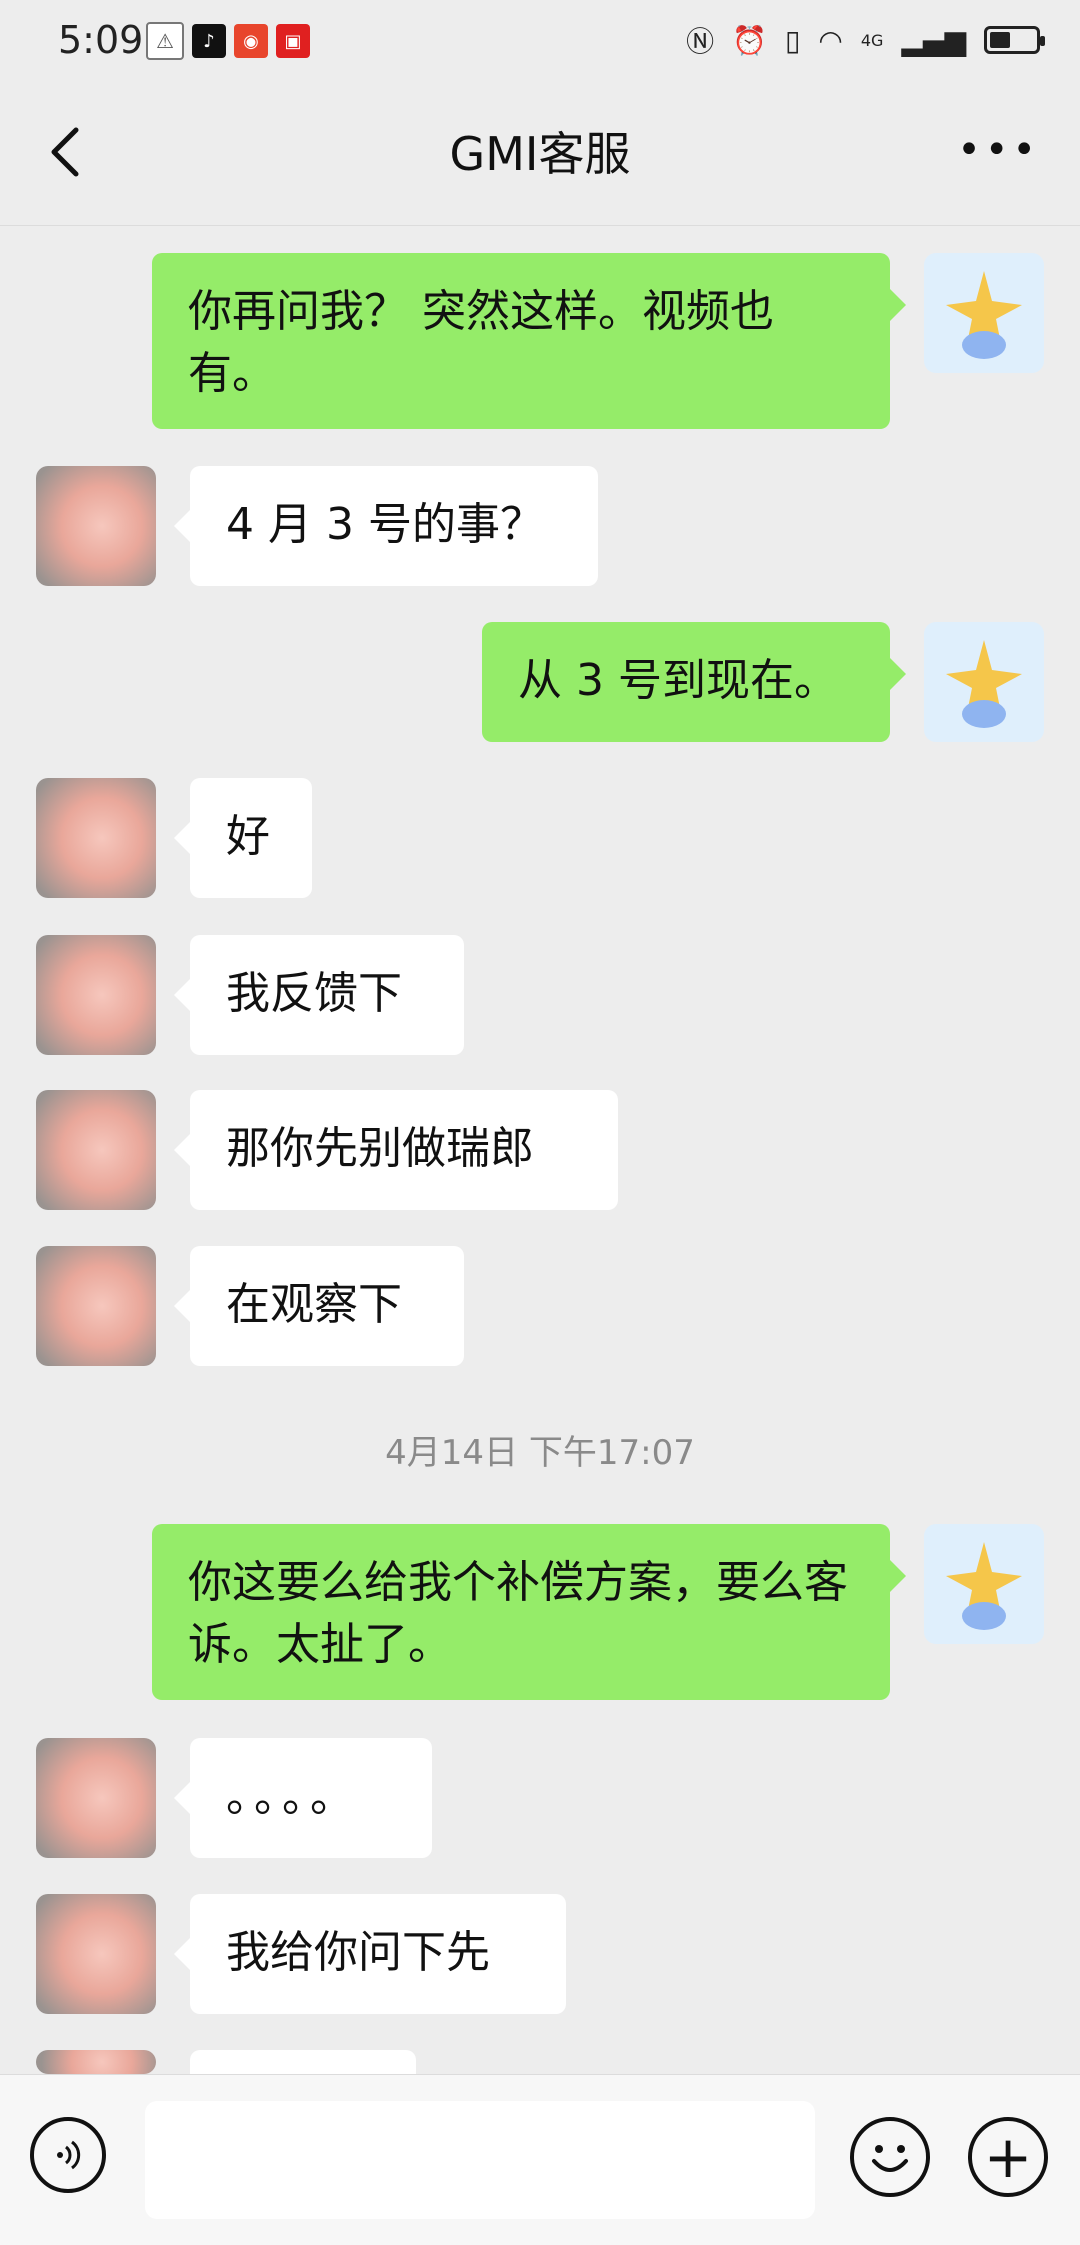 The image size is (1080, 2245). I want to click on warning-icon: ⚠, so click(165, 41).